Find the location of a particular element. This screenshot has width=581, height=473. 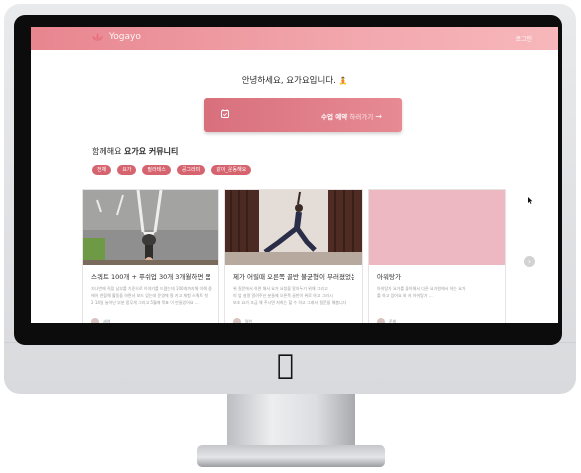

imac-stand-foot is located at coordinates (291, 456).